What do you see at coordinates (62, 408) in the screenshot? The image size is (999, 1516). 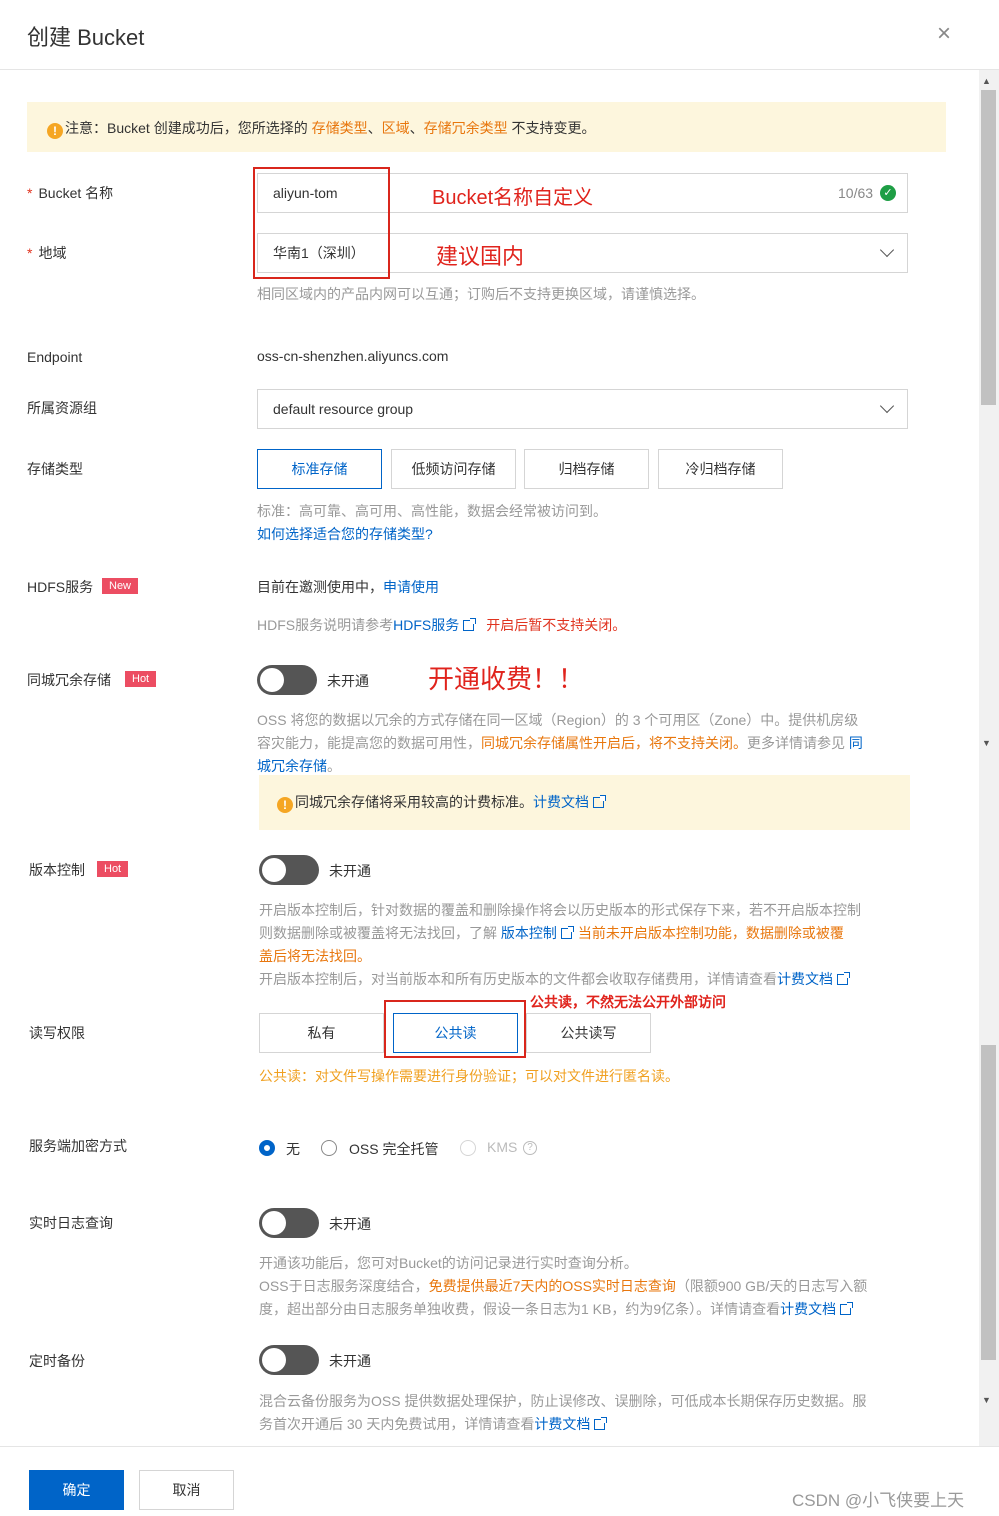 I see `resource-group-label: 所属资源组` at bounding box center [62, 408].